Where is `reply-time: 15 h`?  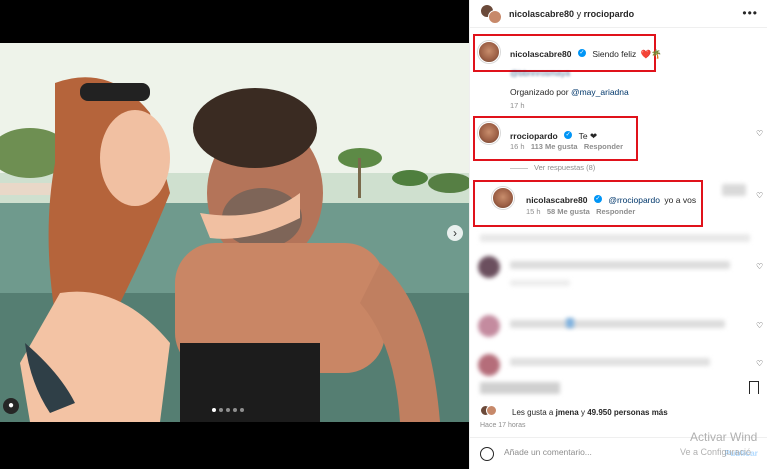
reply-time: 15 h is located at coordinates (533, 211).